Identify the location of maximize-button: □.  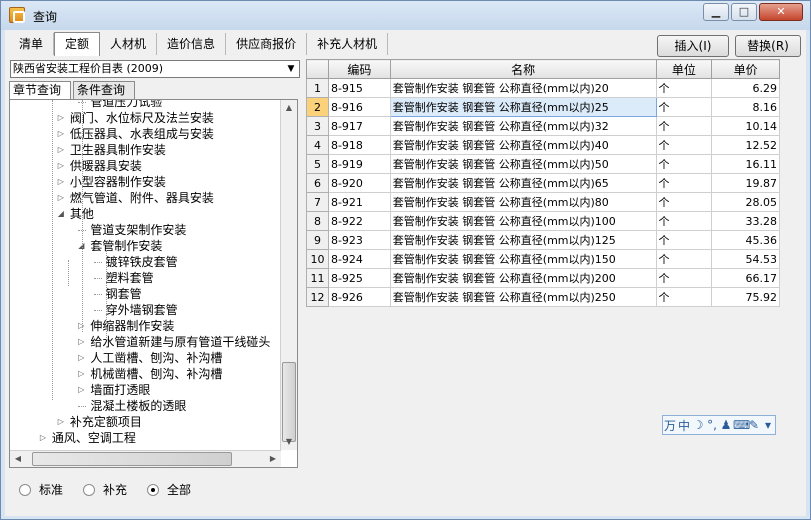
(744, 12).